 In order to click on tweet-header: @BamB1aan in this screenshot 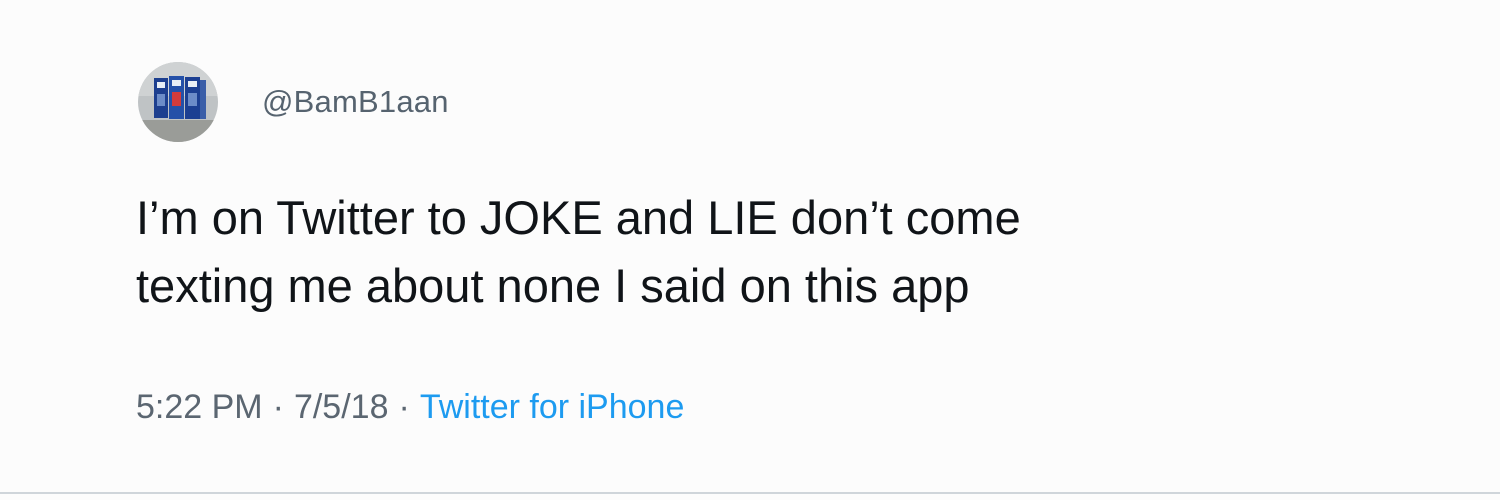, I will do `click(293, 102)`.